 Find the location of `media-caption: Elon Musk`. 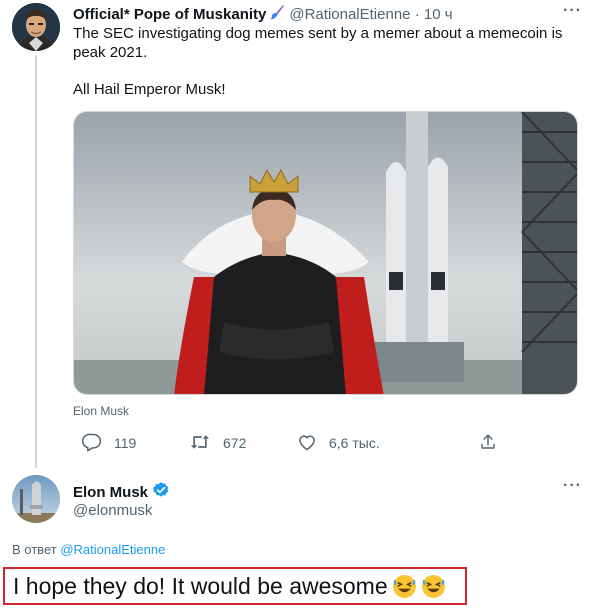

media-caption: Elon Musk is located at coordinates (101, 411).